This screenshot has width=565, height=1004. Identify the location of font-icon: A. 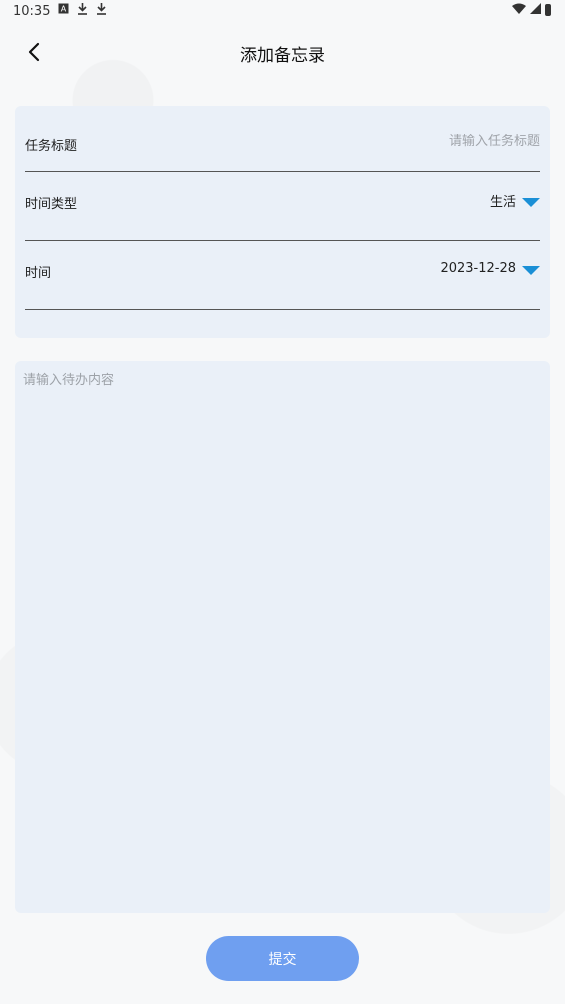
(63, 10).